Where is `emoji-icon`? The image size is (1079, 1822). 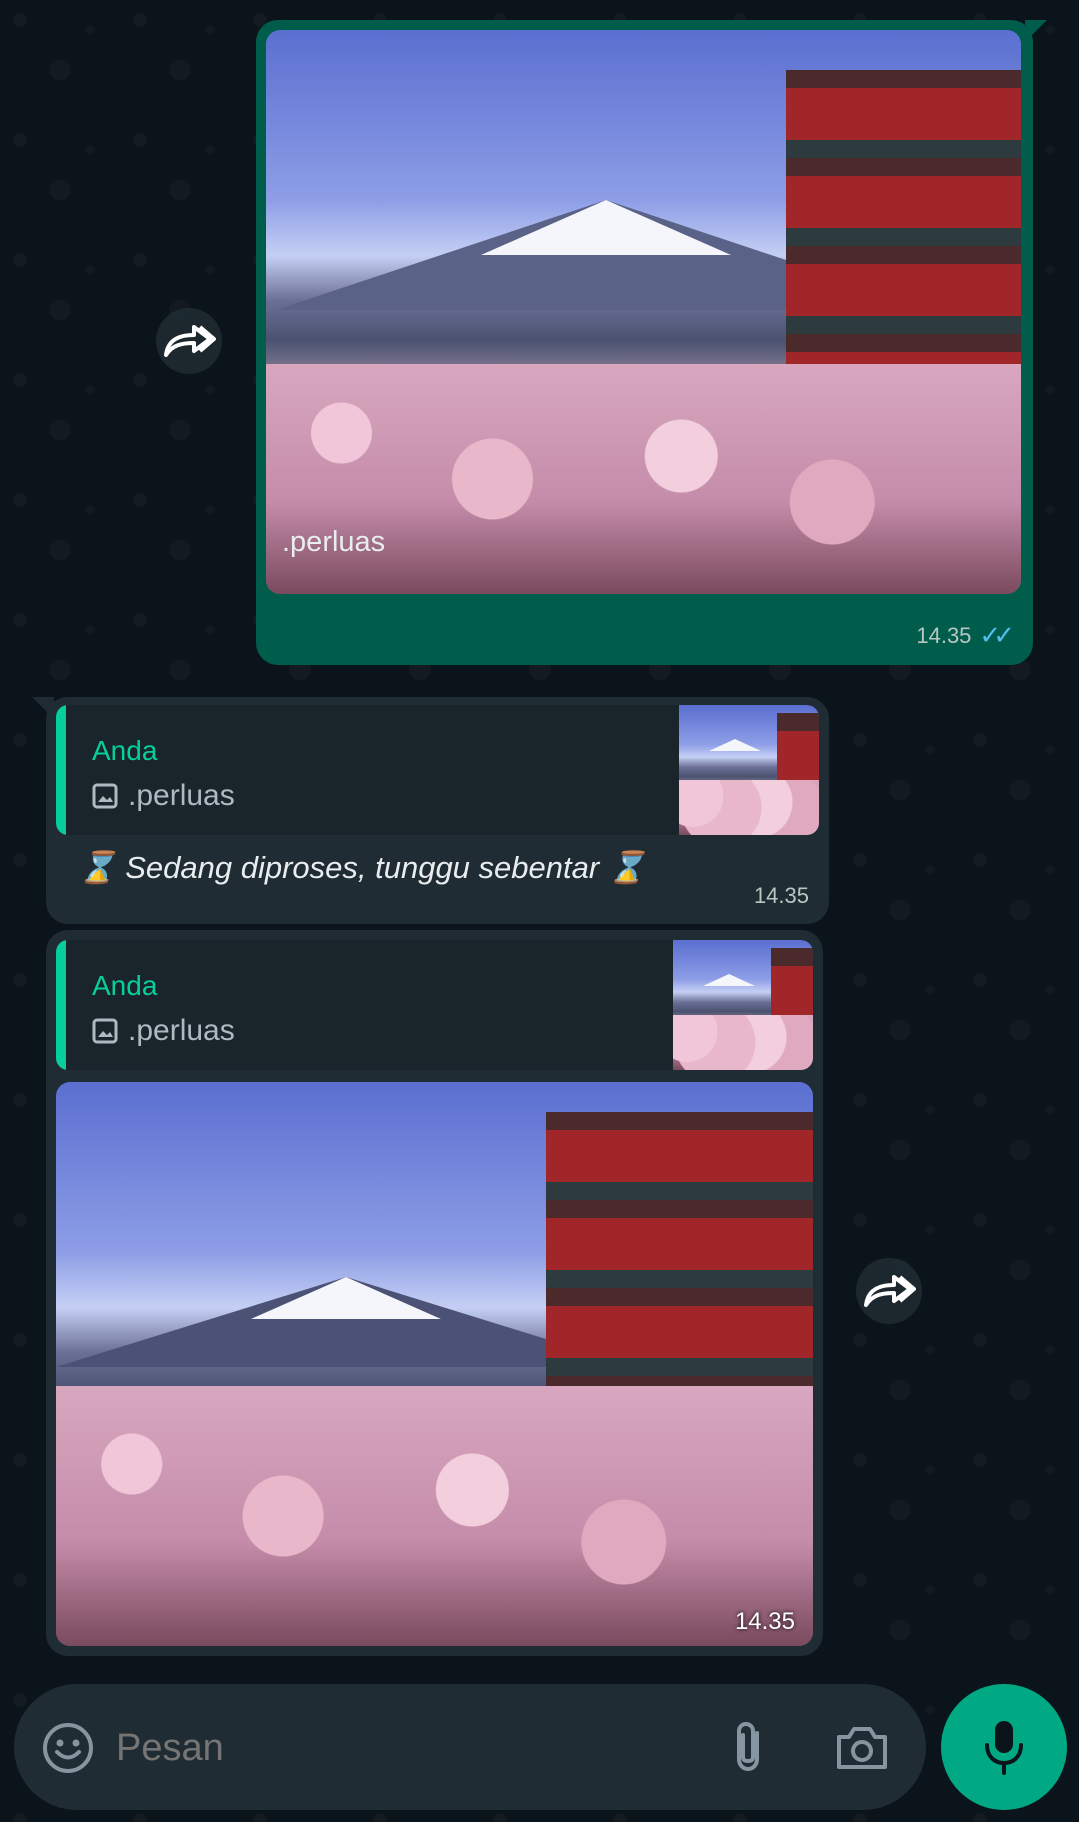
emoji-icon is located at coordinates (68, 1748).